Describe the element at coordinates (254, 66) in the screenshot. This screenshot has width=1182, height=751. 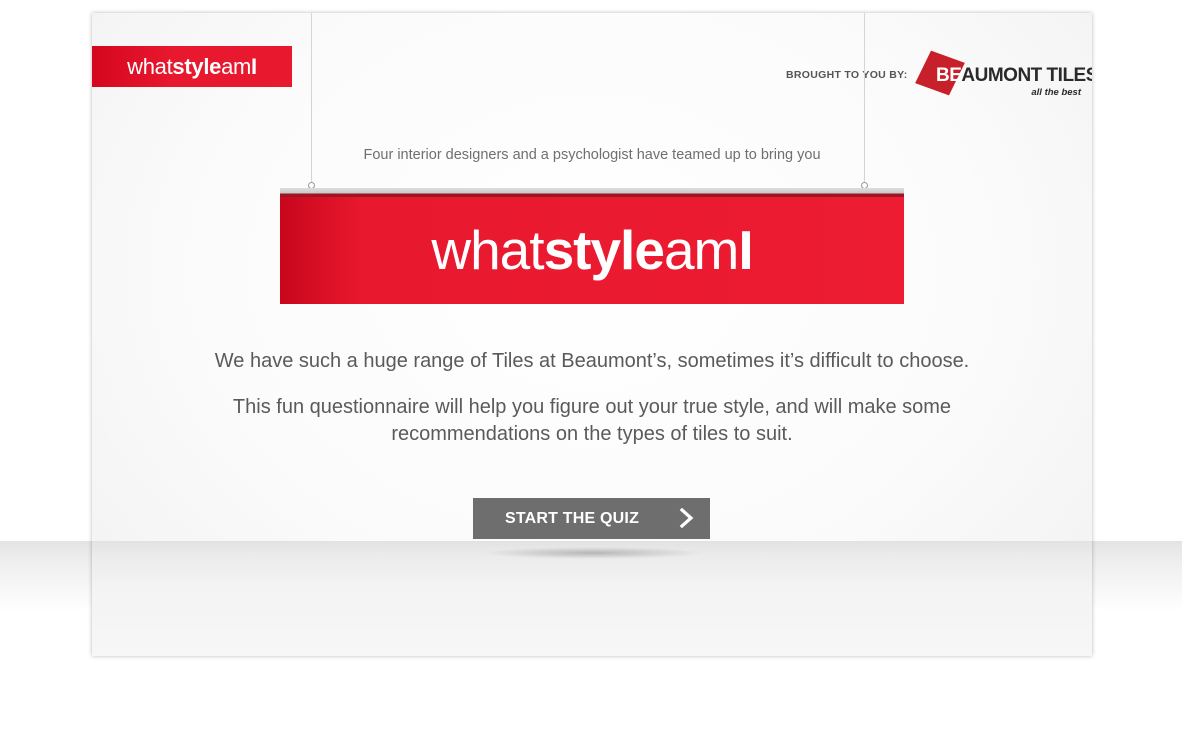
I see `logo-i: I` at that location.